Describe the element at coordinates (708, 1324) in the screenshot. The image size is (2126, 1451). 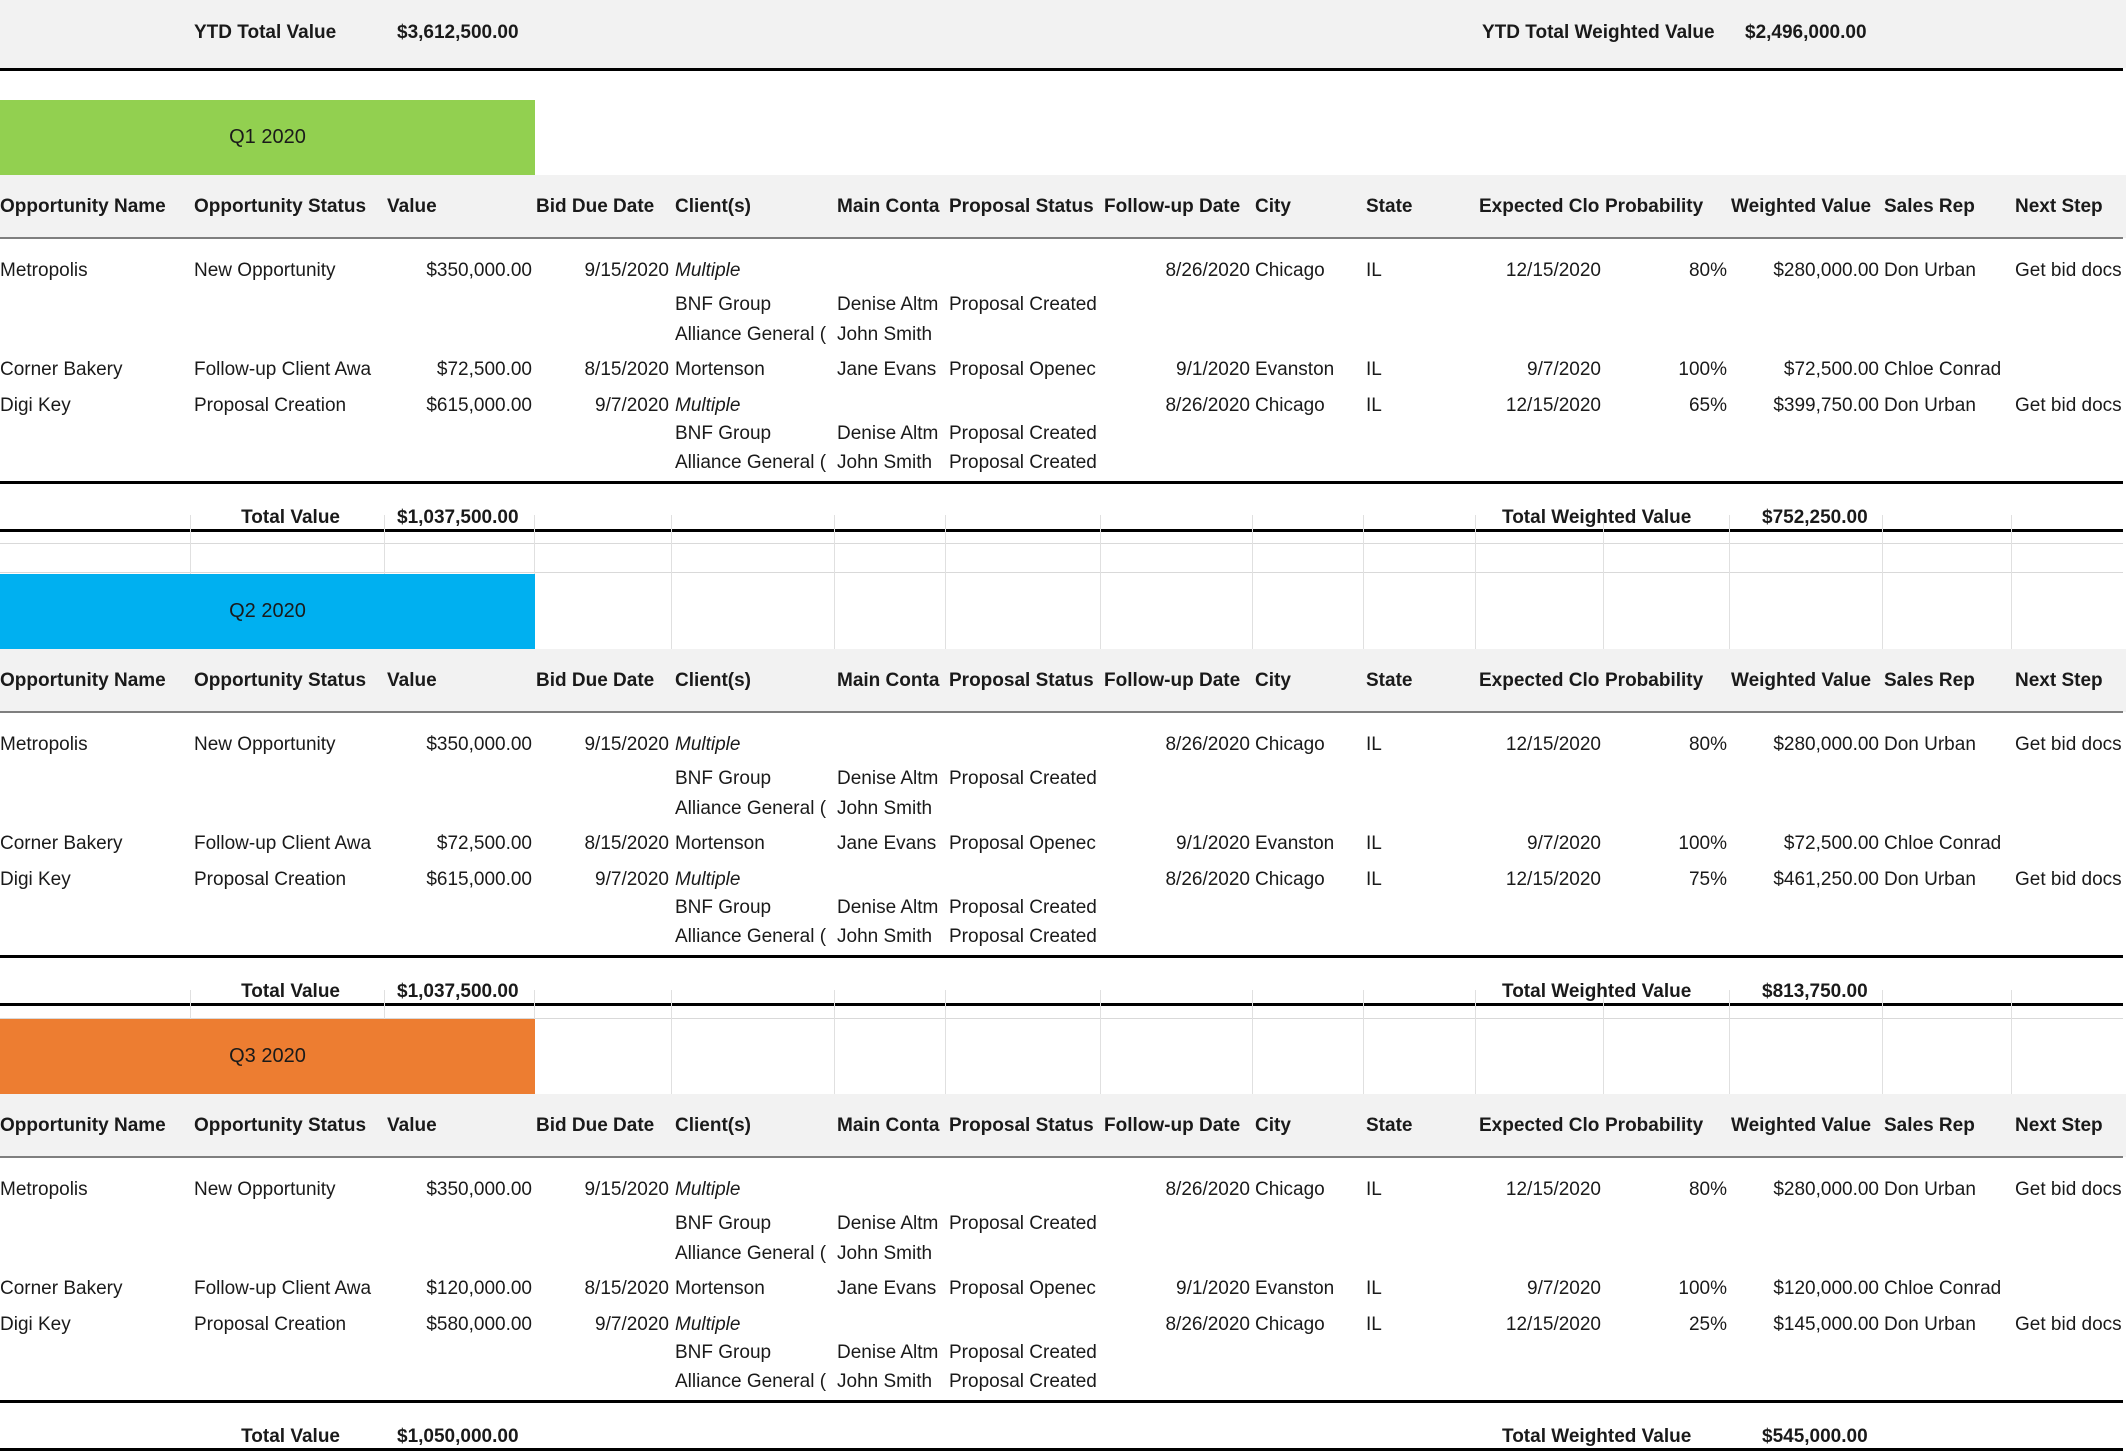
I see `cell-client: Multiple` at that location.